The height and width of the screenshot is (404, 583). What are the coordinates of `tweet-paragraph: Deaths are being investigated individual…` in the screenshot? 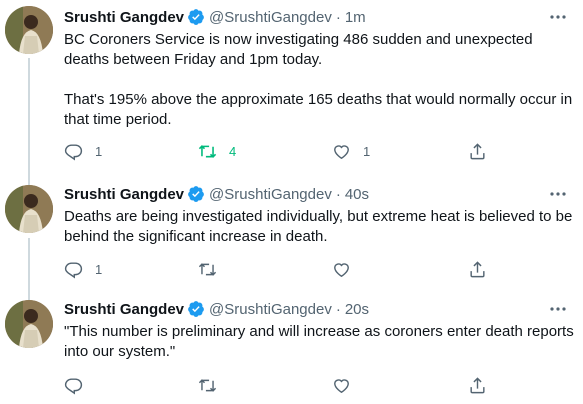 It's located at (318, 226).